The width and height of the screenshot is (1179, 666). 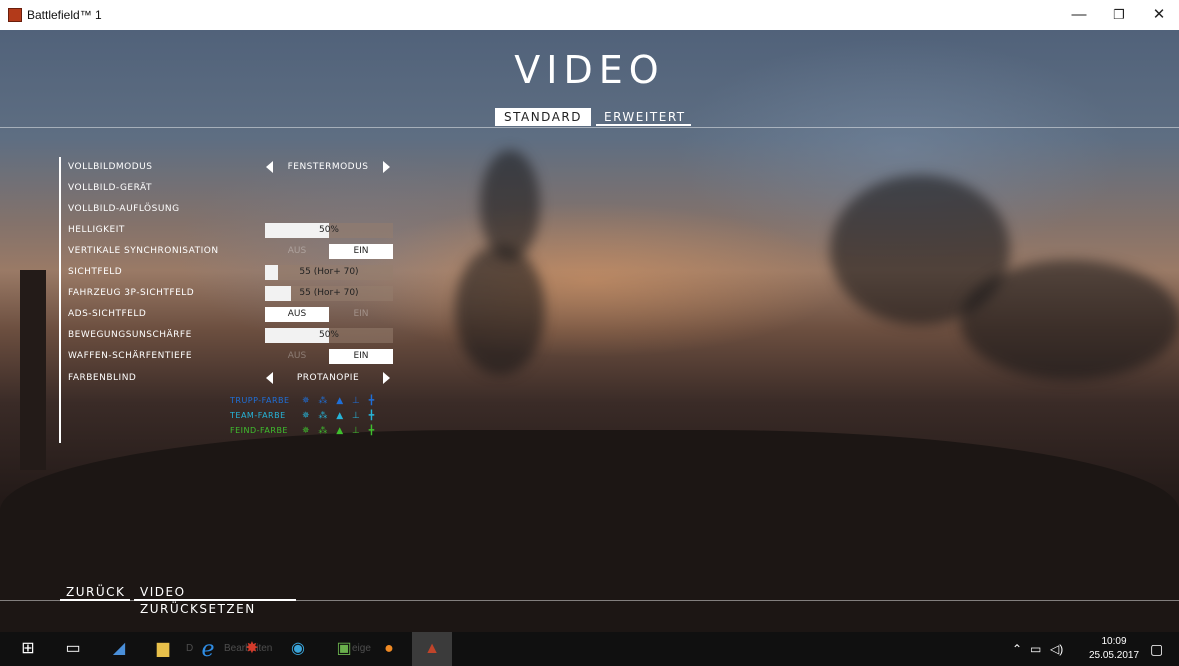 What do you see at coordinates (543, 117) in the screenshot?
I see `tab-standard: STANDARD` at bounding box center [543, 117].